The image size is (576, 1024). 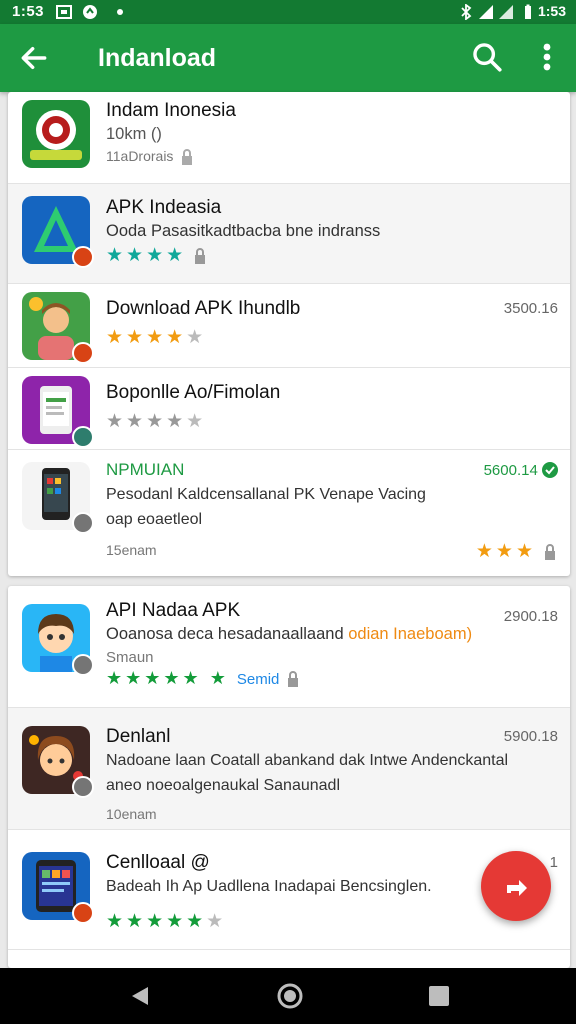 What do you see at coordinates (131, 814) in the screenshot?
I see `item-meta: 10enam` at bounding box center [131, 814].